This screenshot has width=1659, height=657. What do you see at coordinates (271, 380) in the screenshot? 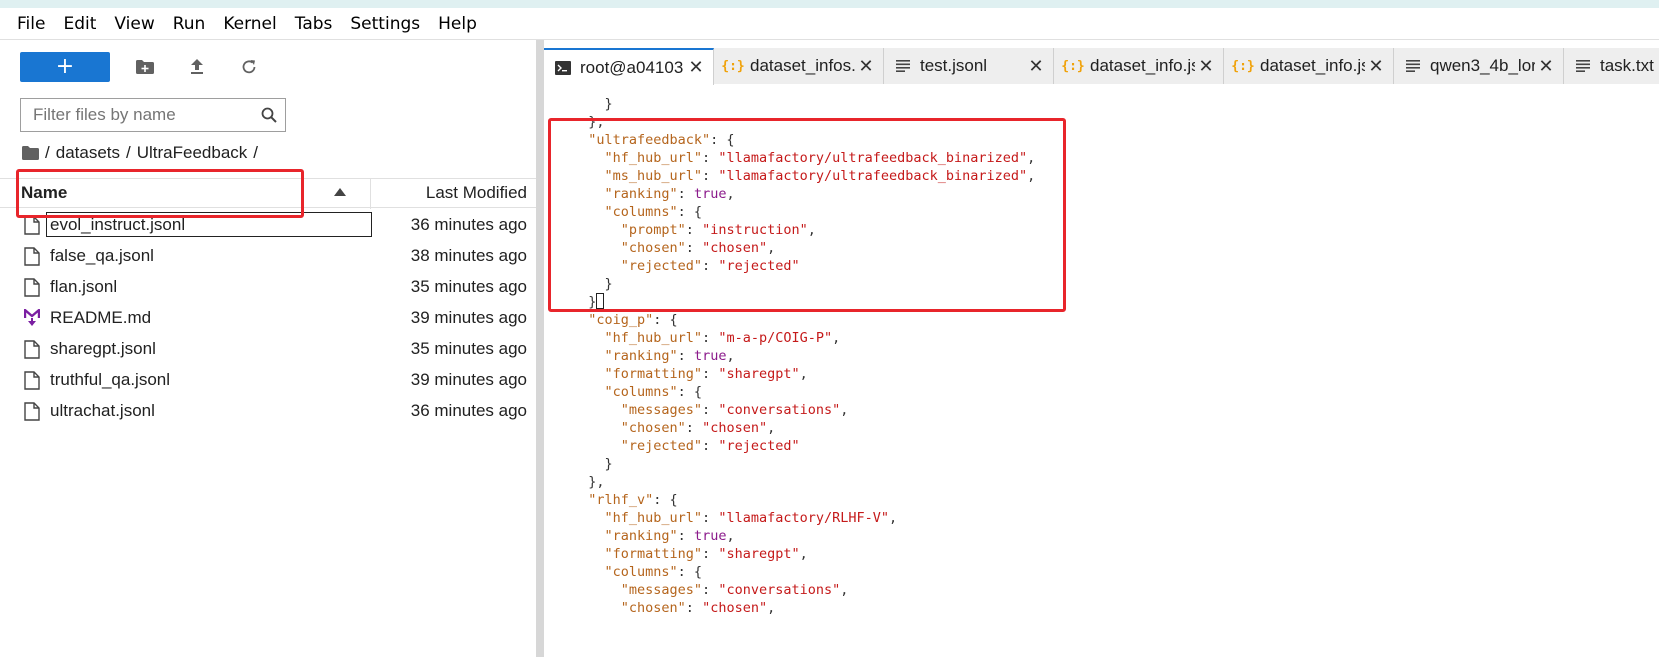
I see `file-row-truthful-qa: truthful_qa.jsonl 39 minutes ago` at bounding box center [271, 380].